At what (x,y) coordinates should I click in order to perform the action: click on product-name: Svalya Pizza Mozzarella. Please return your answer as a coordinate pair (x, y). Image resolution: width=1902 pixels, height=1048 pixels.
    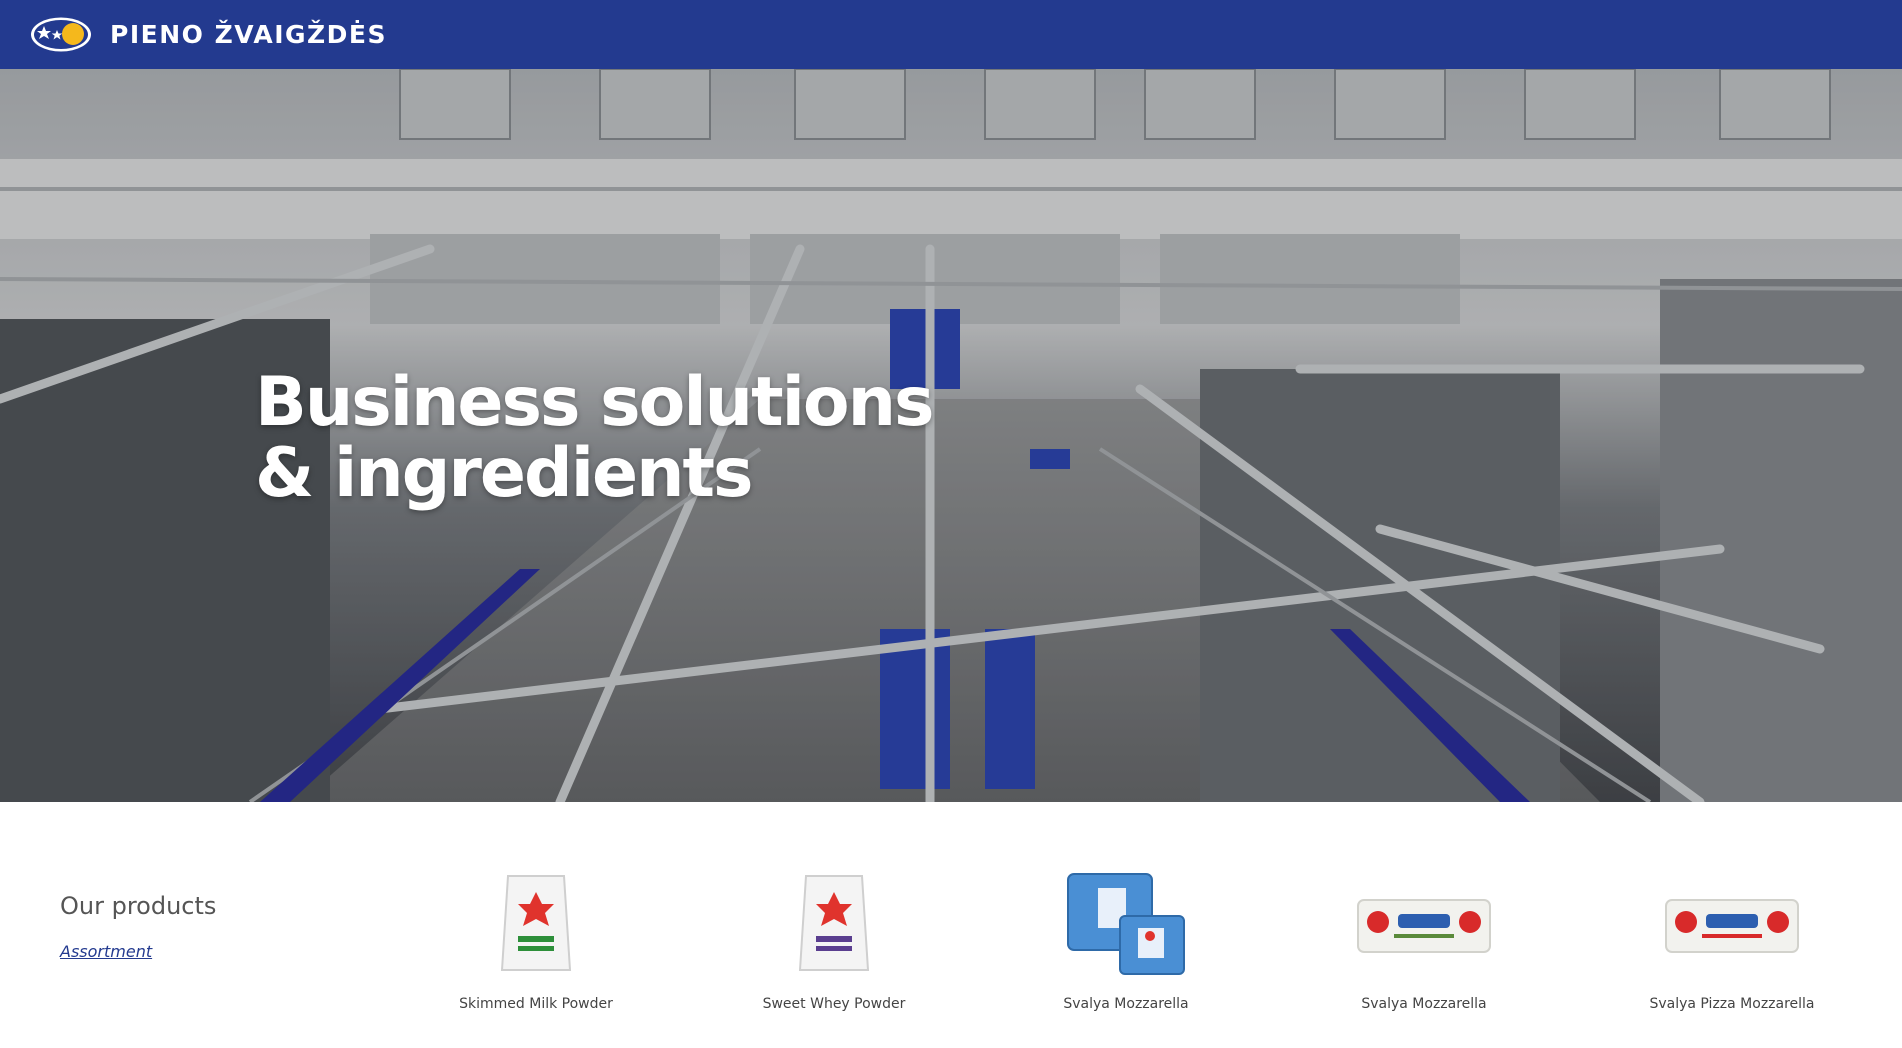
    Looking at the image, I should click on (1732, 1004).